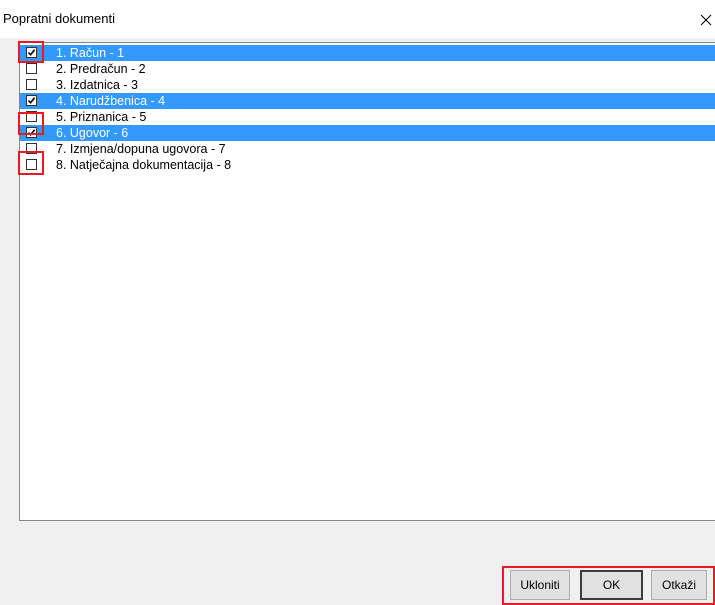 The height and width of the screenshot is (605, 715). What do you see at coordinates (367, 117) in the screenshot?
I see `list-item: 5. Priznanica - 5` at bounding box center [367, 117].